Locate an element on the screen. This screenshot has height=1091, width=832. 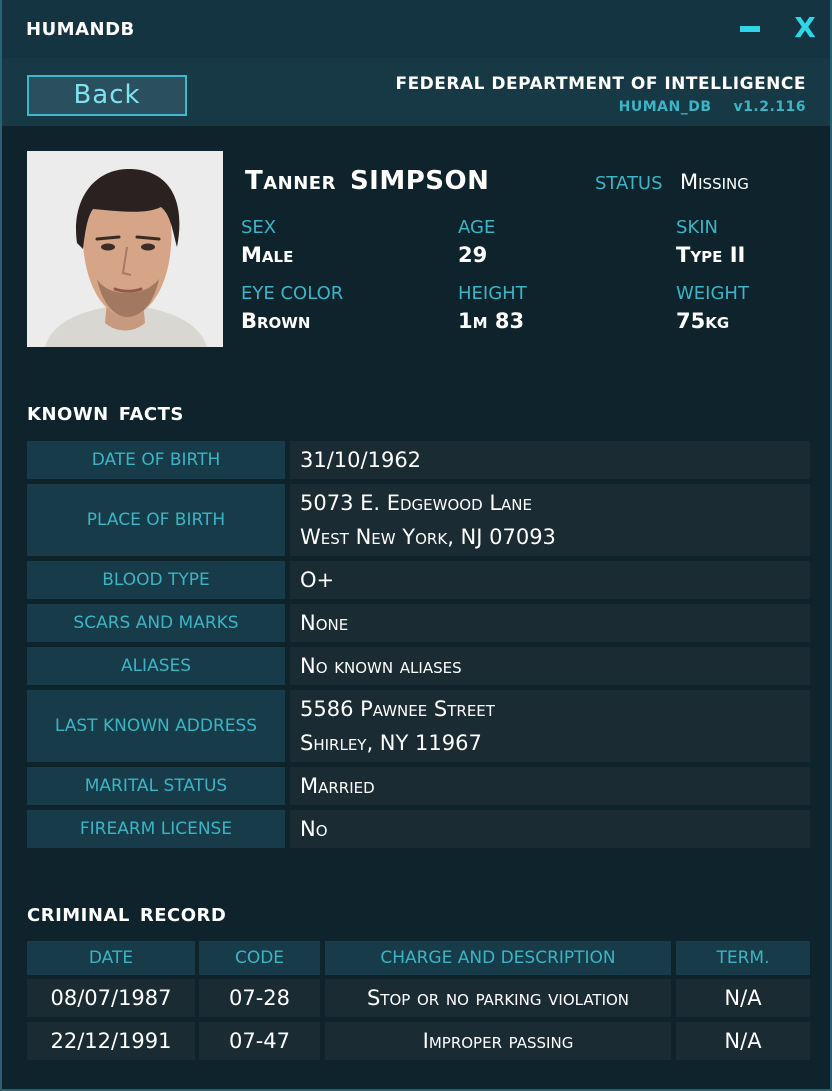
app-code: HUMAN_DB is located at coordinates (665, 107).